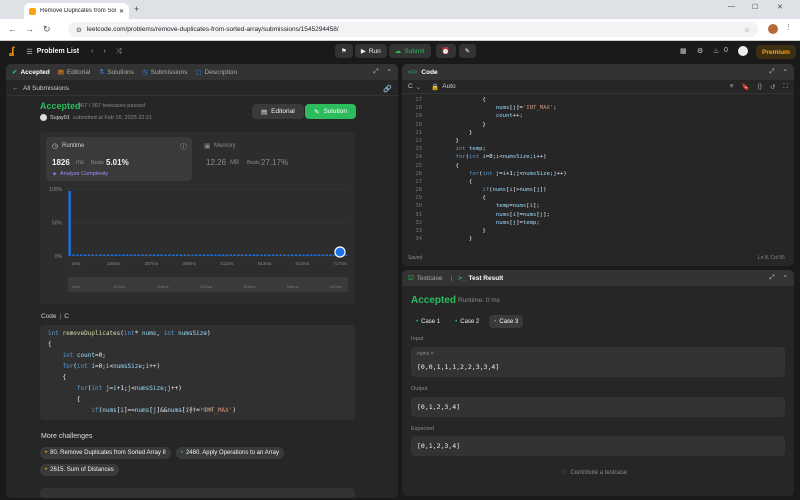  What do you see at coordinates (747, 30) in the screenshot?
I see `bookmark-star-icon: ☆` at bounding box center [747, 30].